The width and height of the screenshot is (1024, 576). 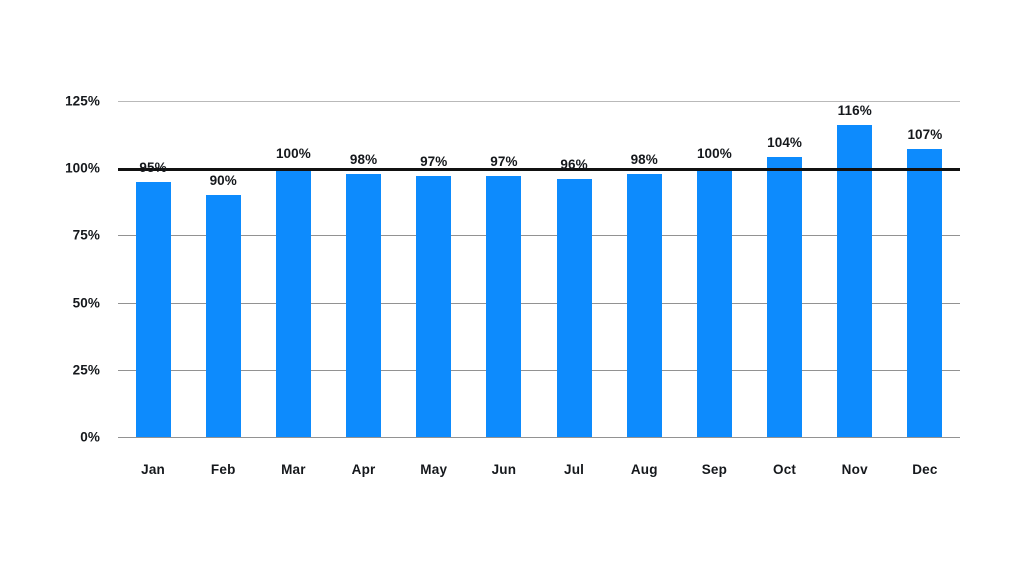 I want to click on x-axis-label-jun: Jun, so click(x=504, y=469).